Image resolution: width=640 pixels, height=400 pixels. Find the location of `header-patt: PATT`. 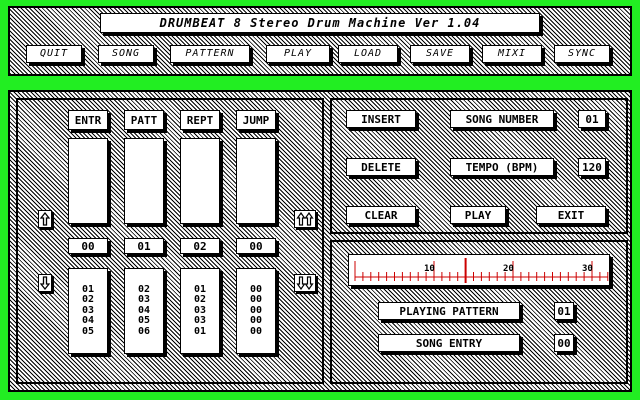

header-patt: PATT is located at coordinates (144, 120).